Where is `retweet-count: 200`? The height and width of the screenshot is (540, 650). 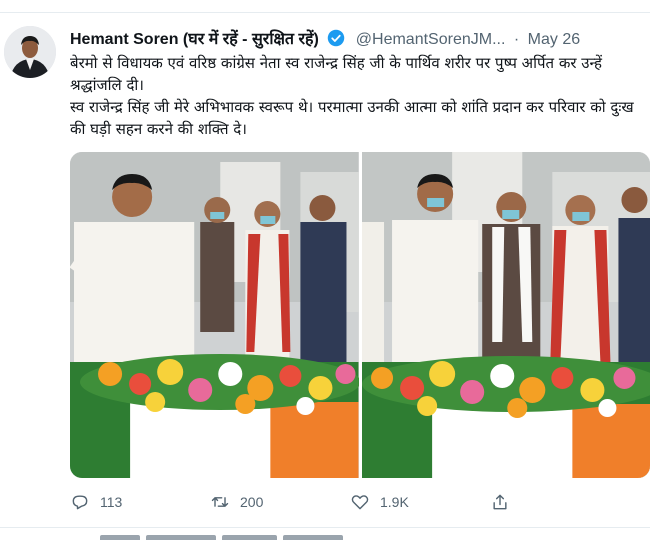
retweet-count: 200 is located at coordinates (252, 502).